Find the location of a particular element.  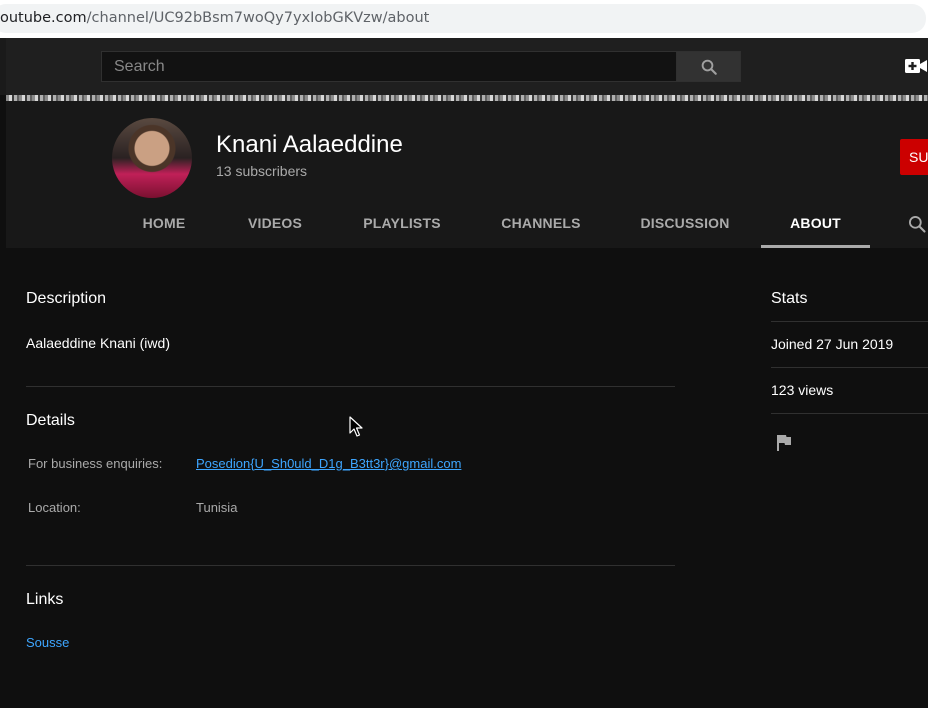

business-enquiries-label: For business enquiries: is located at coordinates (95, 463).